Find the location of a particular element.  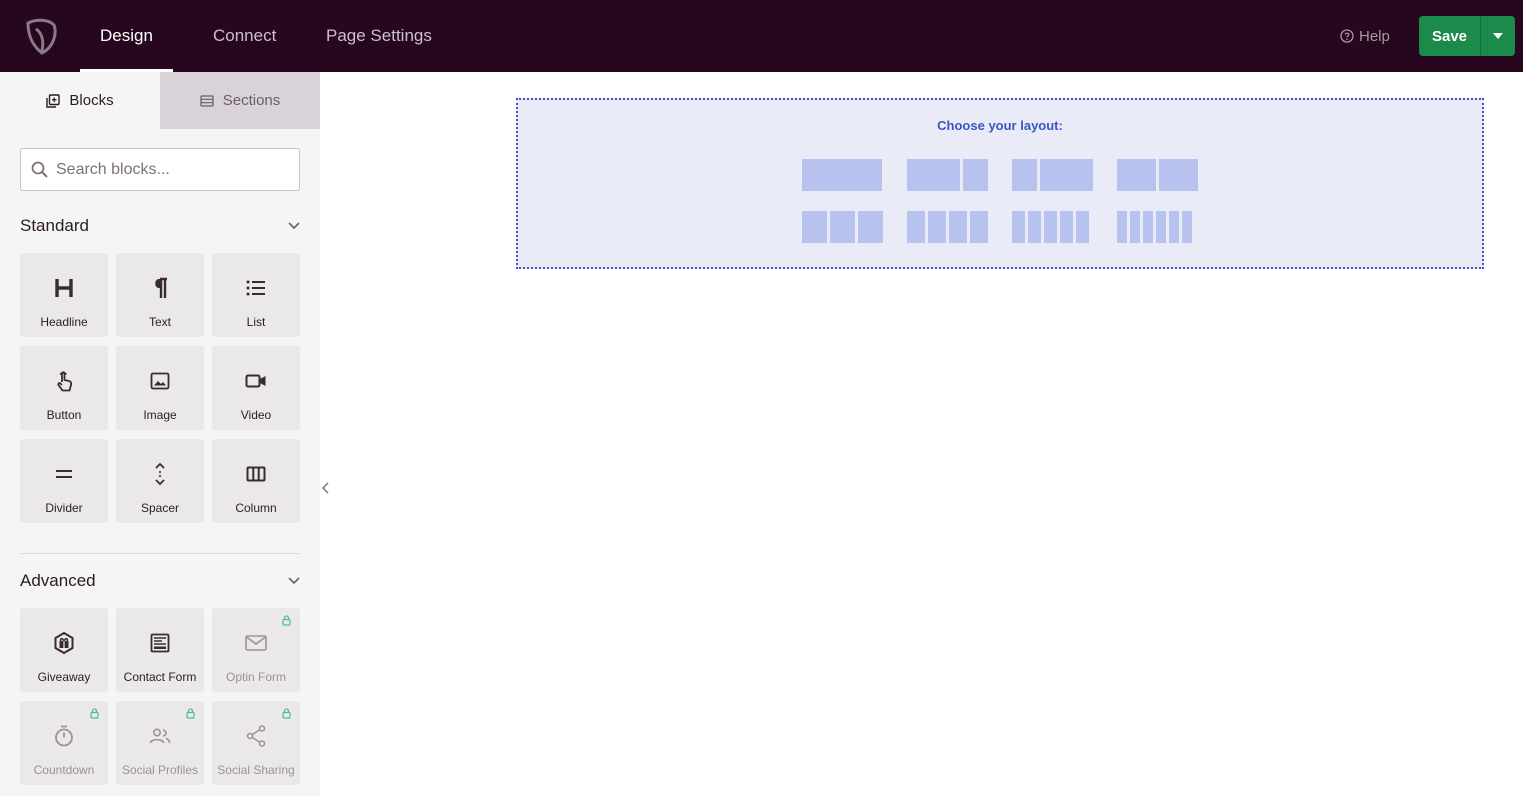

save-button: Save is located at coordinates (1449, 36).